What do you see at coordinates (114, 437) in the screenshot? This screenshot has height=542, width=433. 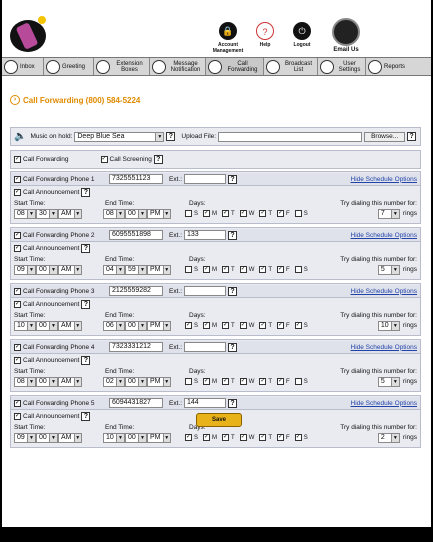 I see `end-hour-select: 10 ▼` at bounding box center [114, 437].